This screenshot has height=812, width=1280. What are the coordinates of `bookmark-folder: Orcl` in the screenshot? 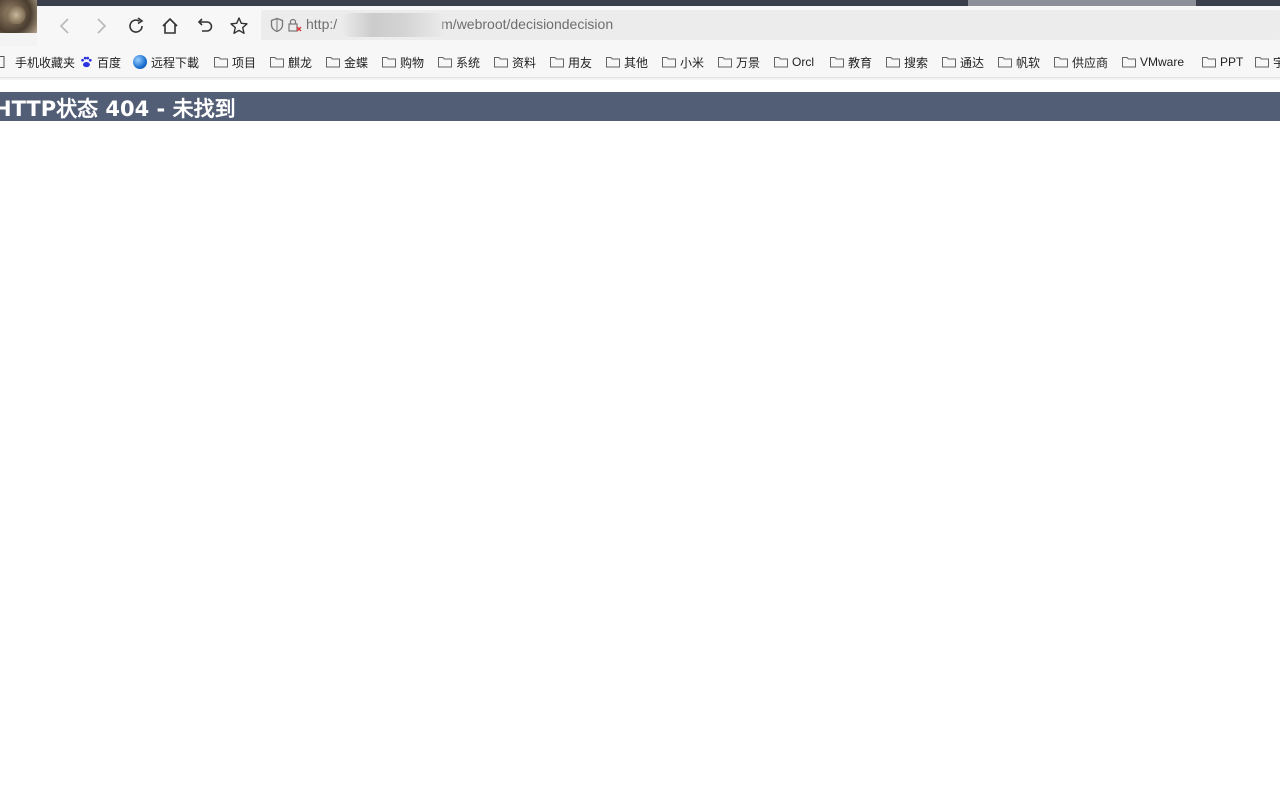 It's located at (794, 62).